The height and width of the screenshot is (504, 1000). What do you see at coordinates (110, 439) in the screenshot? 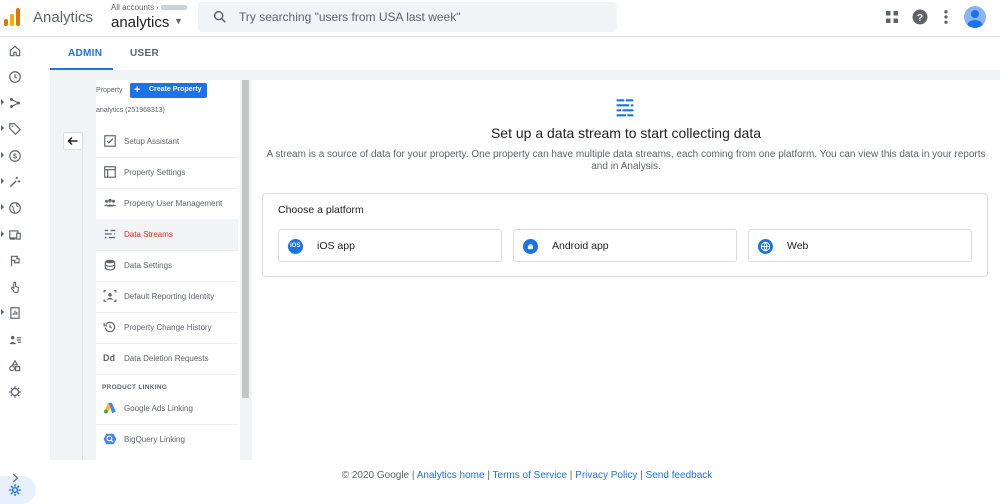
I see `bigquery-icon` at bounding box center [110, 439].